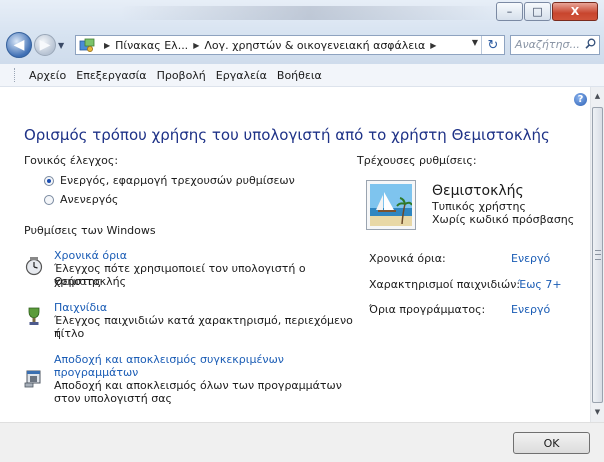  I want to click on back-button: ◀, so click(19, 45).